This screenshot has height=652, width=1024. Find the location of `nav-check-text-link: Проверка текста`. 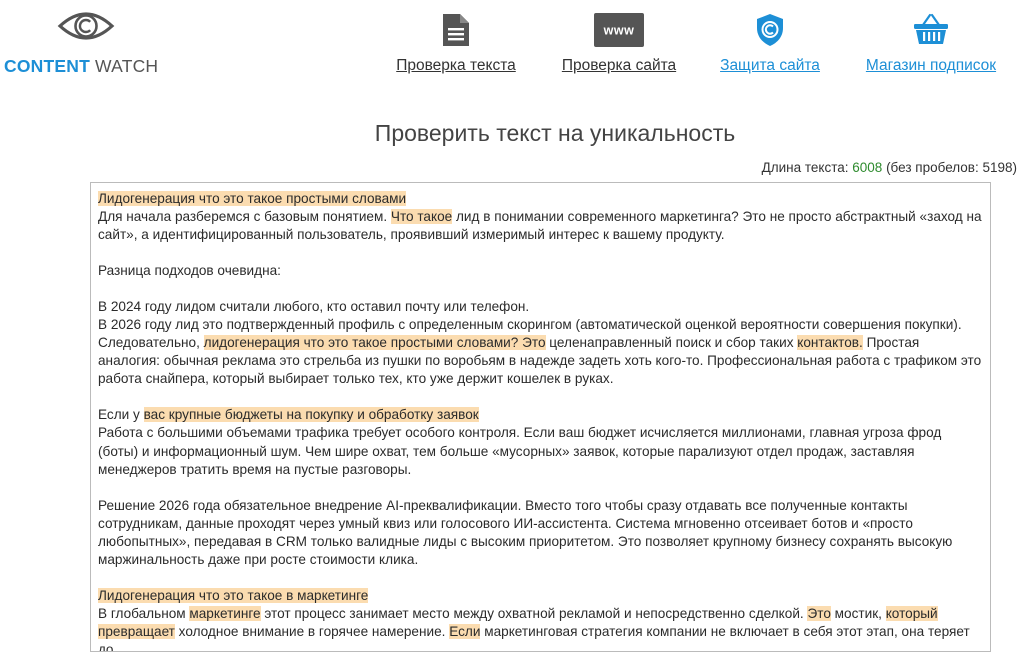

nav-check-text-link: Проверка текста is located at coordinates (456, 66).